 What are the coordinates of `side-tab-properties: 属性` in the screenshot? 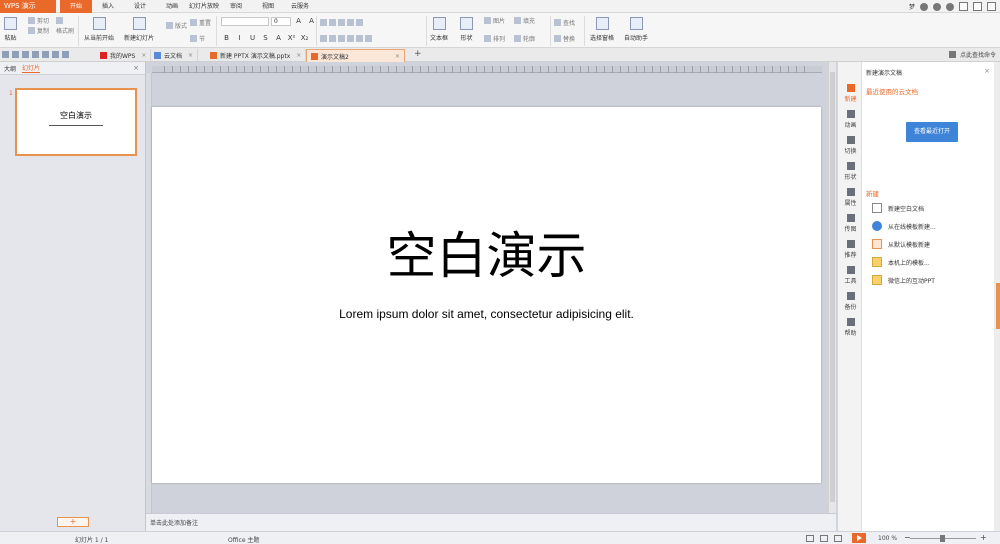 It's located at (850, 197).